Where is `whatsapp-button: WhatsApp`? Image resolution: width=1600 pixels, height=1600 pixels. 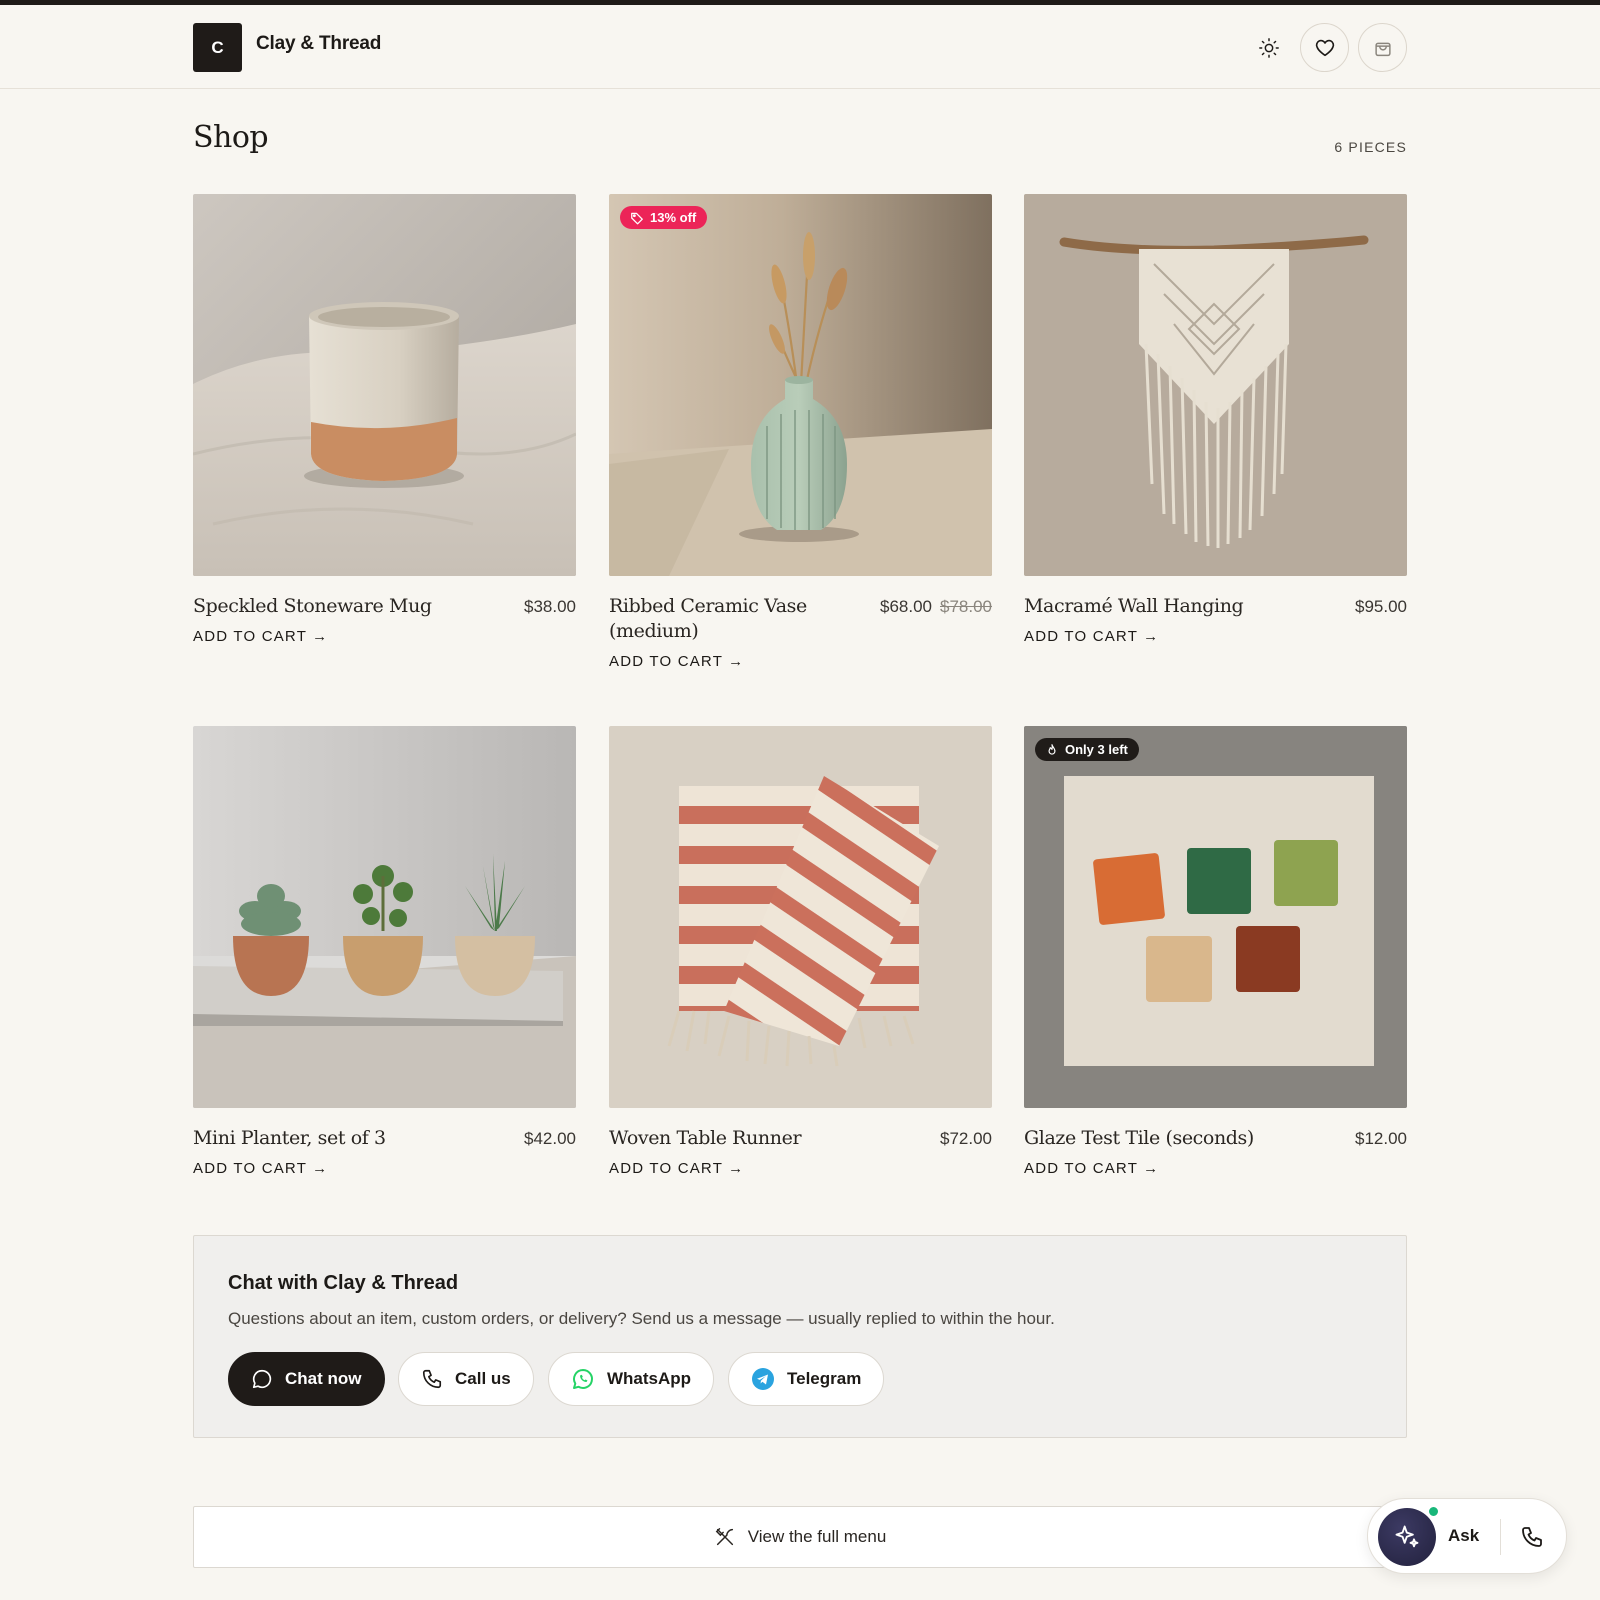 whatsapp-button: WhatsApp is located at coordinates (631, 1379).